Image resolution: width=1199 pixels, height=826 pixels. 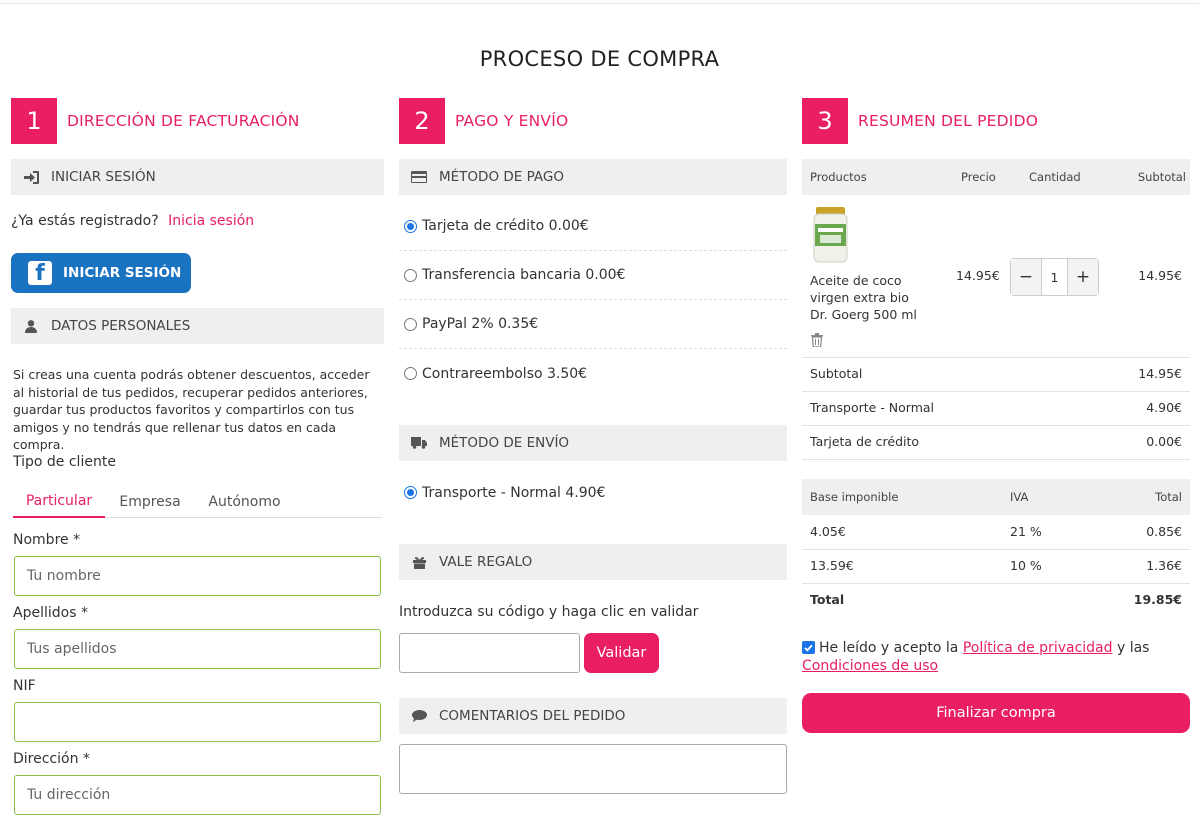 I want to click on totals-value: 4.90€, so click(x=1164, y=407).